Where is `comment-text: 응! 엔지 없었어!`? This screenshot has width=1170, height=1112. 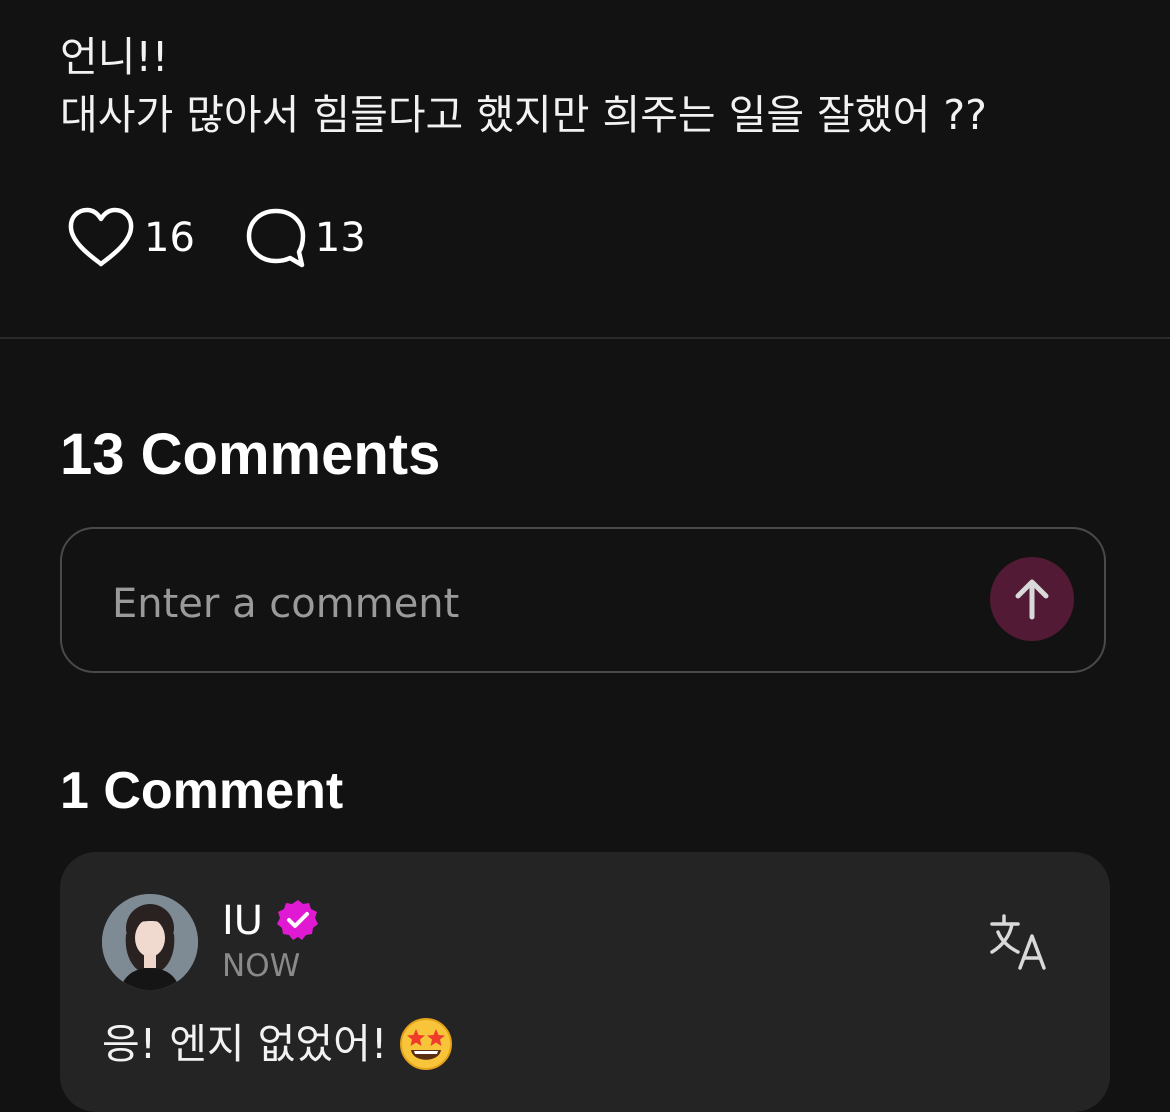 comment-text: 응! 엔지 없었어! is located at coordinates (245, 1044).